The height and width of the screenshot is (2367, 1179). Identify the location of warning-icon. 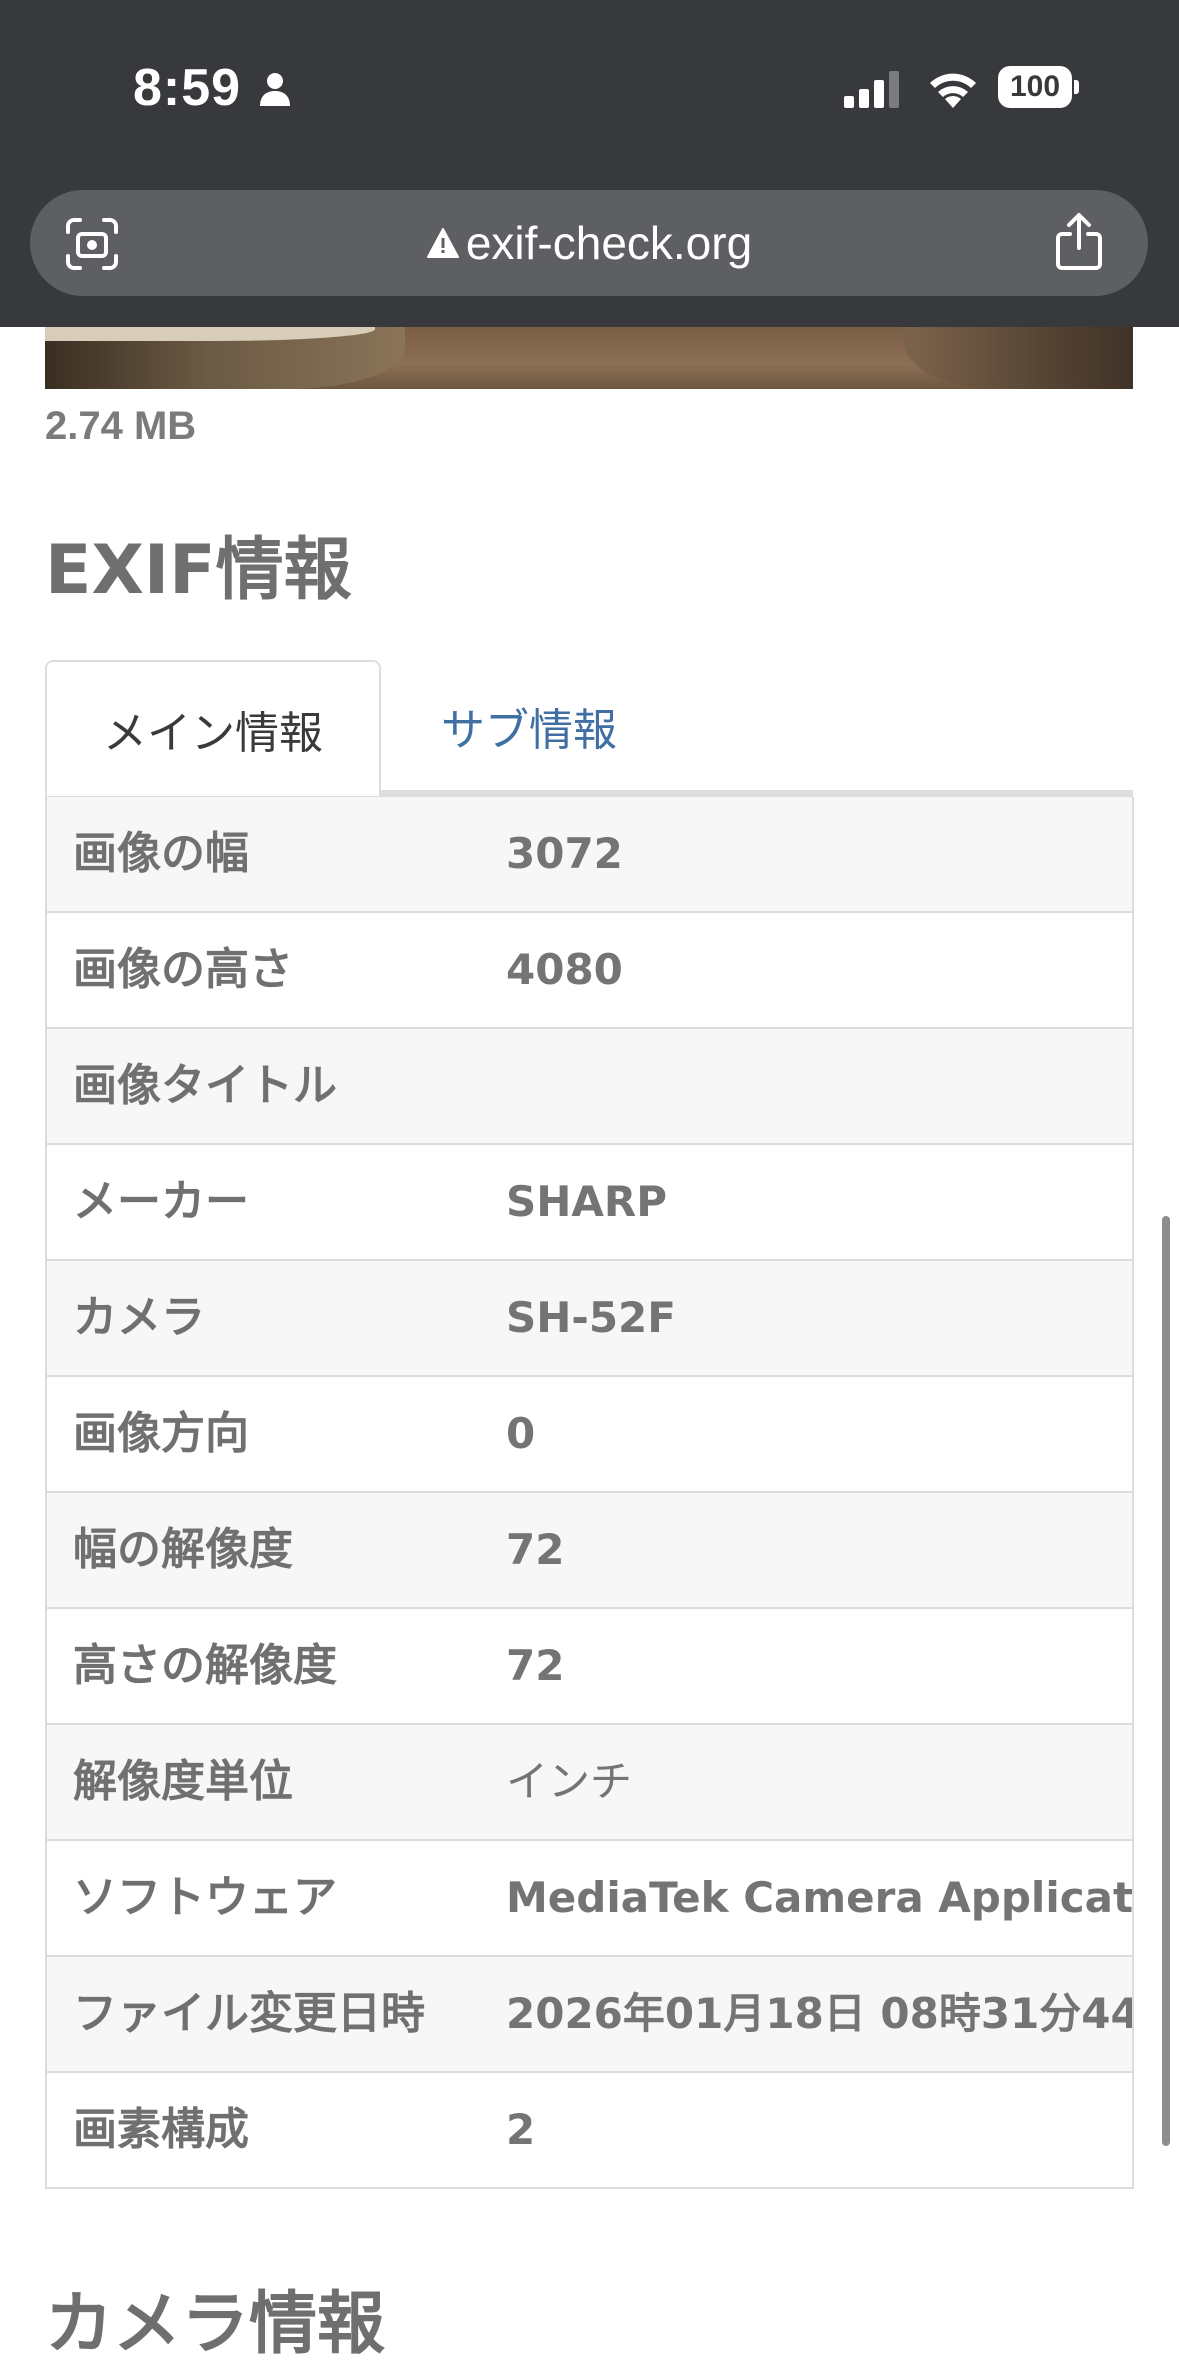
(442, 243).